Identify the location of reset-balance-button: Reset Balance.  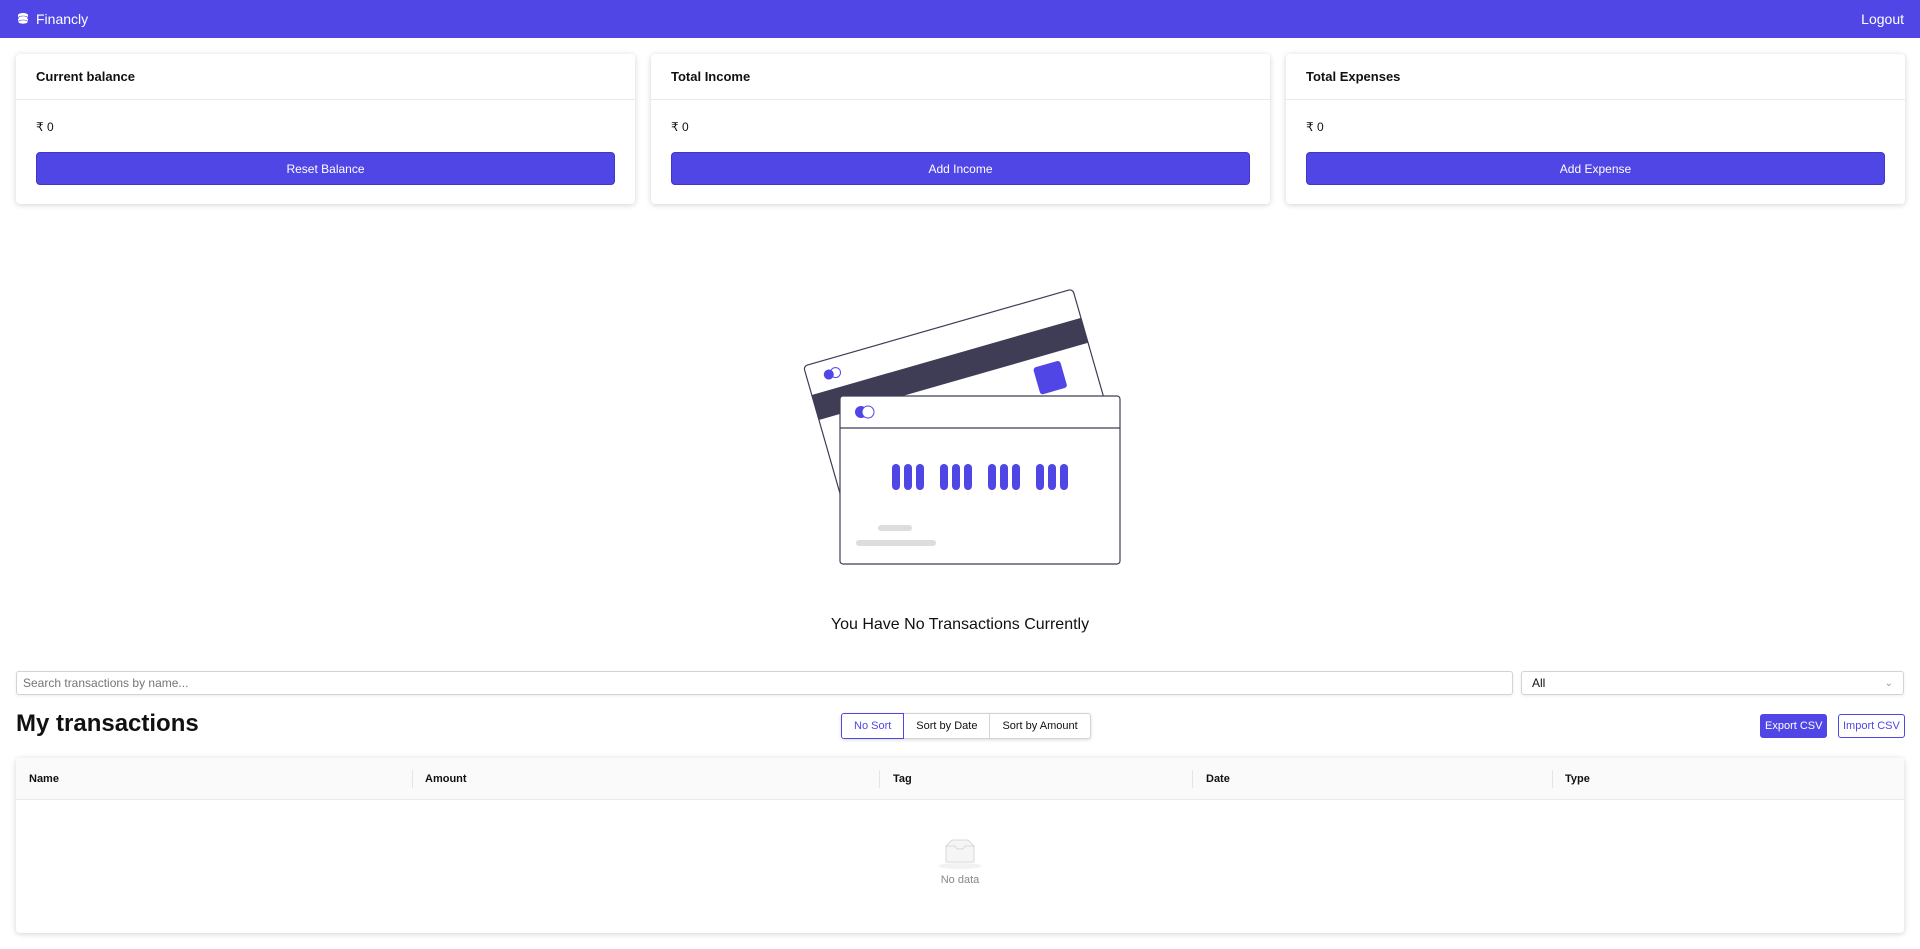
(325, 168).